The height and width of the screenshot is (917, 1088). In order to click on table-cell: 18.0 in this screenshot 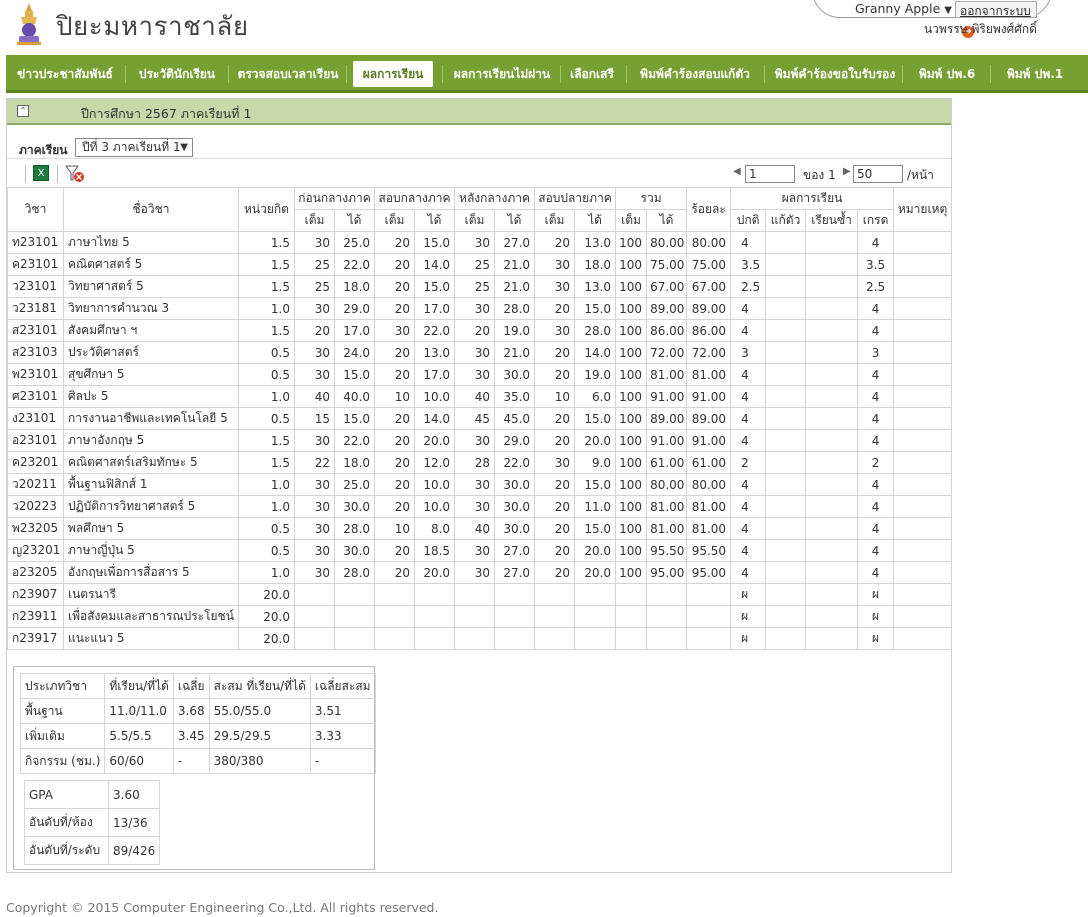, I will do `click(354, 462)`.